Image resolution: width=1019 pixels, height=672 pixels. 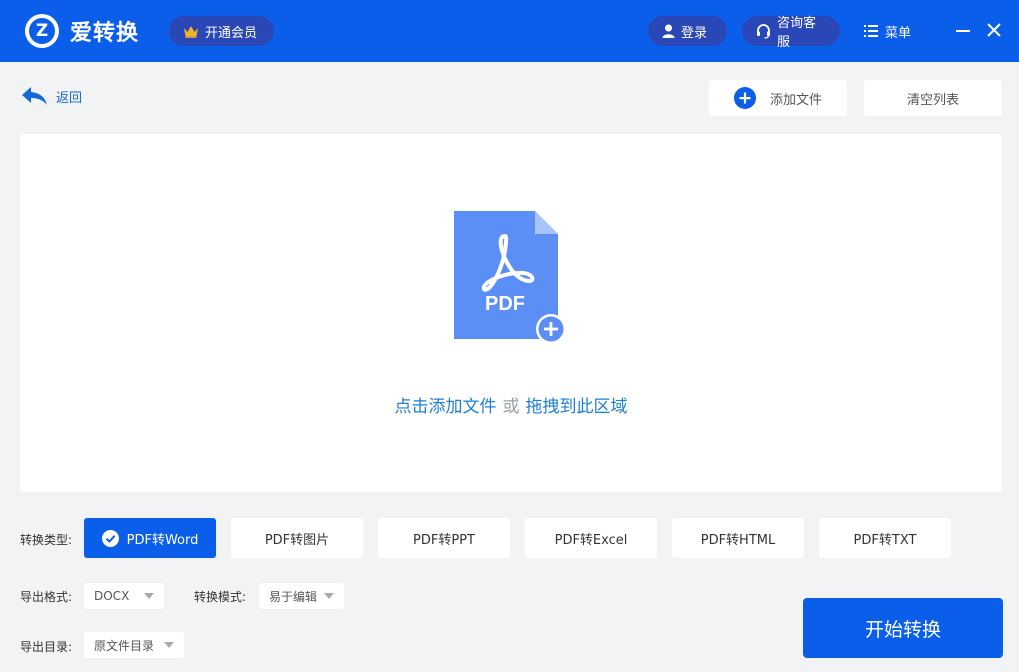 What do you see at coordinates (46, 540) in the screenshot?
I see `conversion-type-label: 转换类型:` at bounding box center [46, 540].